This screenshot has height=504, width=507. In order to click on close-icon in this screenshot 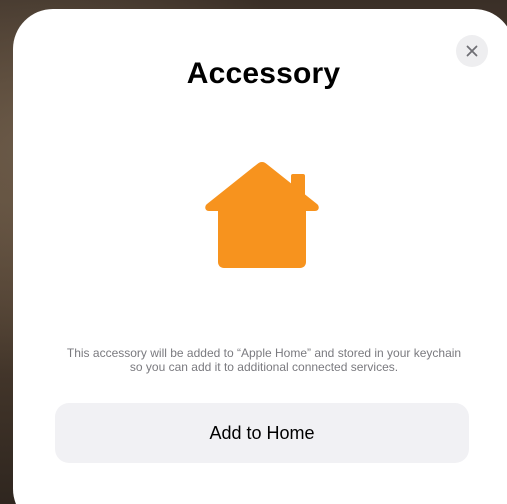, I will do `click(472, 51)`.